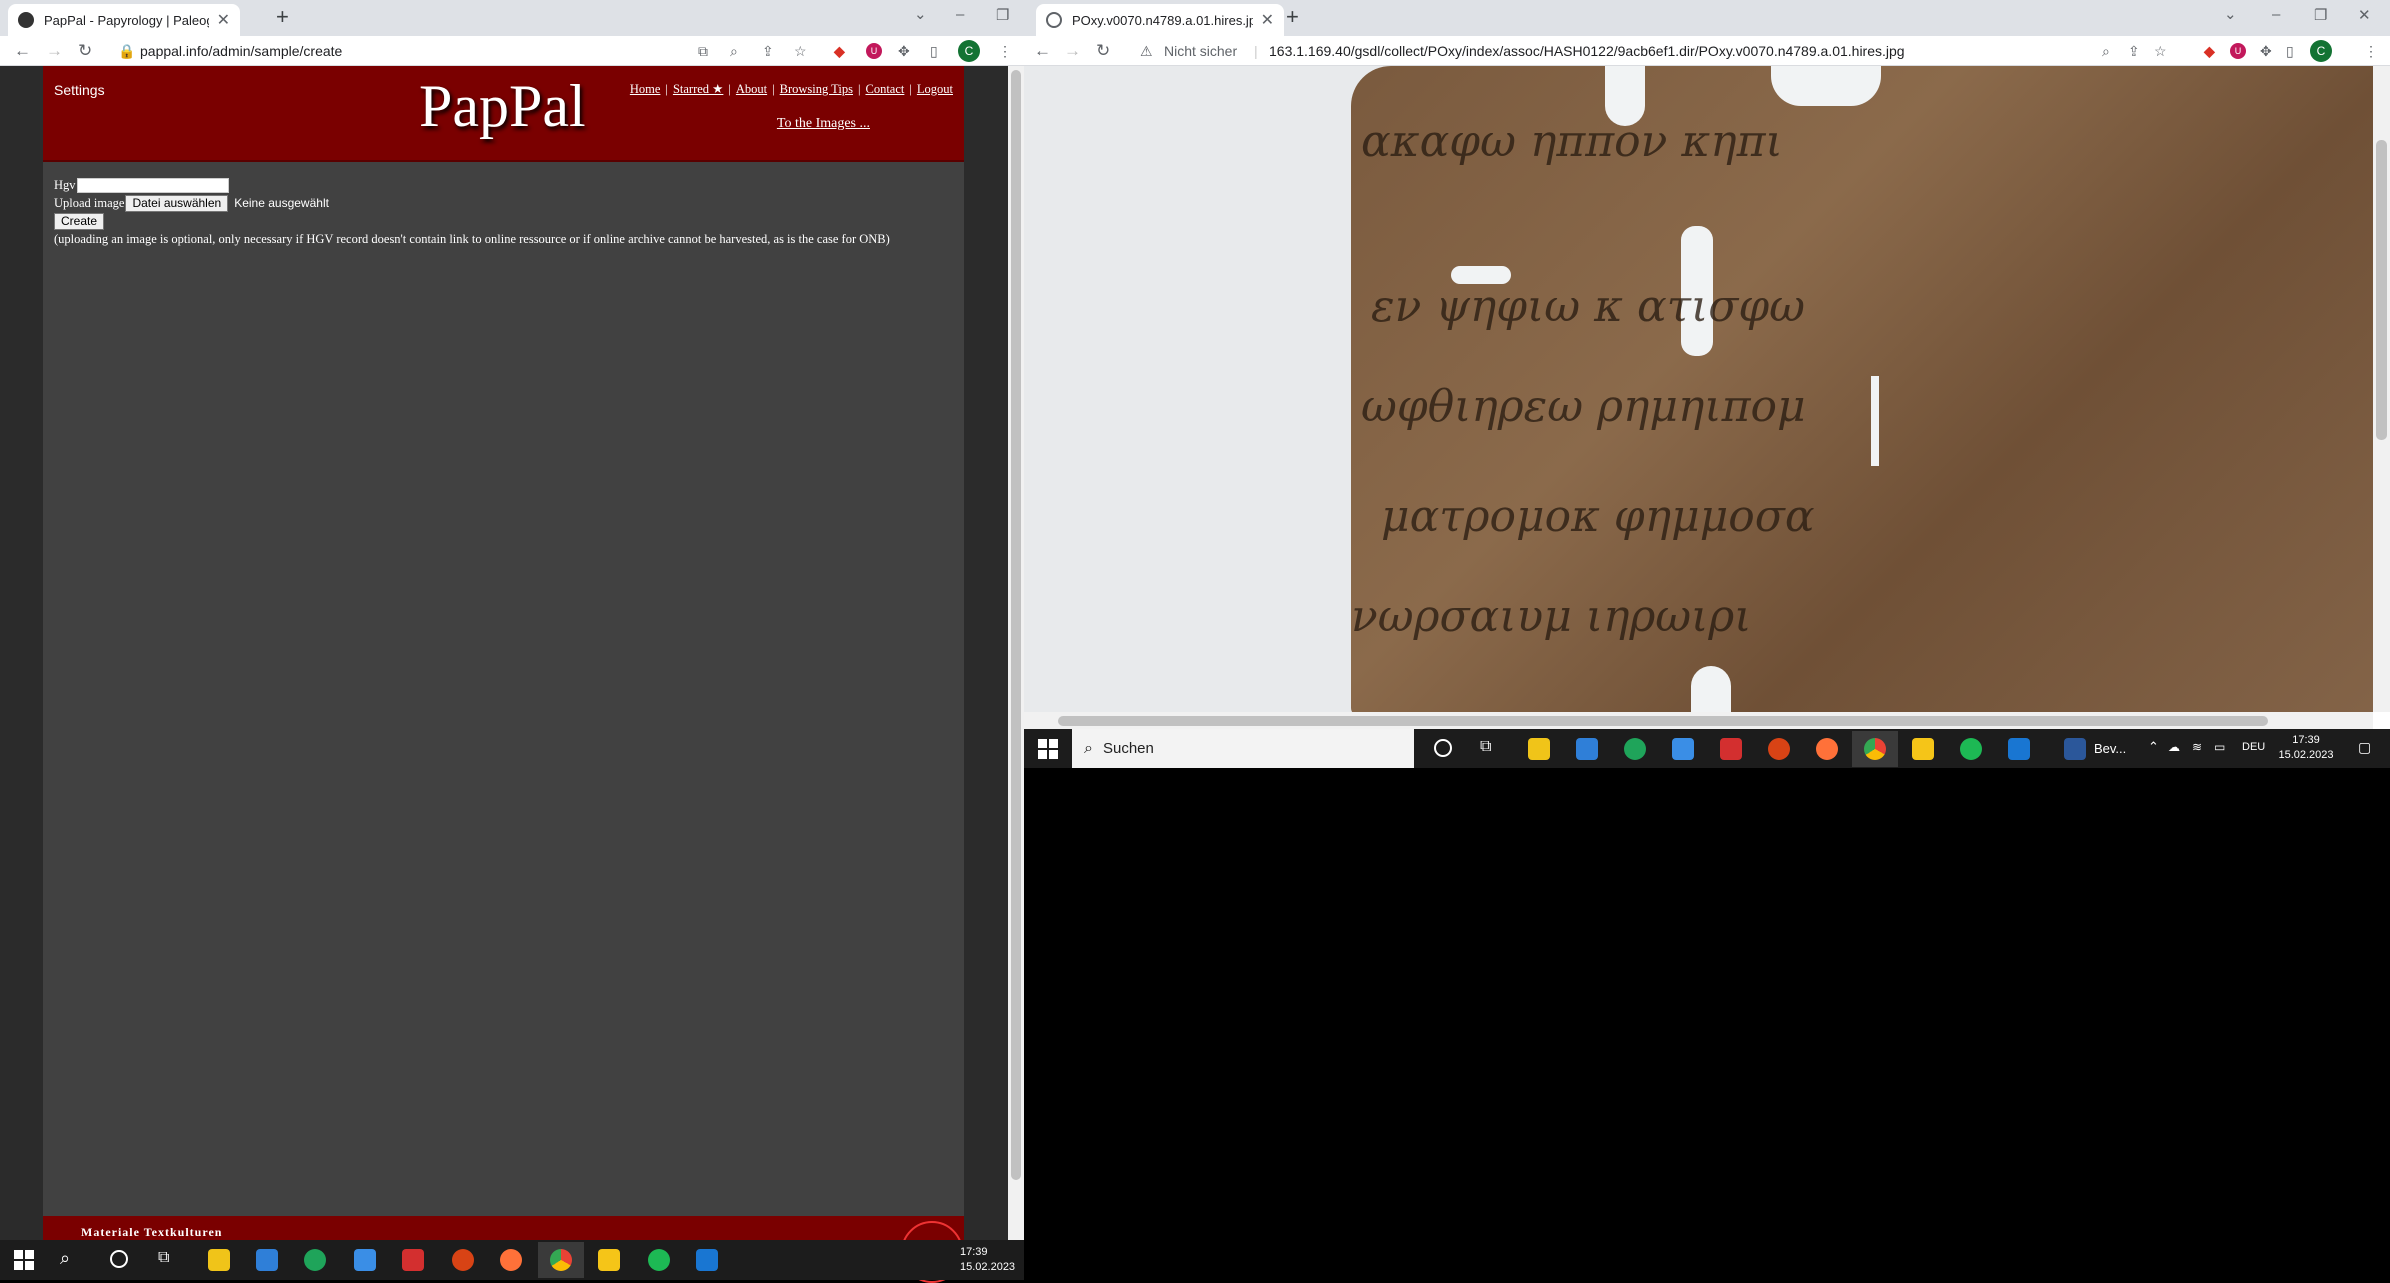 The image size is (2390, 1283). Describe the element at coordinates (1016, 625) in the screenshot. I see `left-scroll-thumb` at that location.